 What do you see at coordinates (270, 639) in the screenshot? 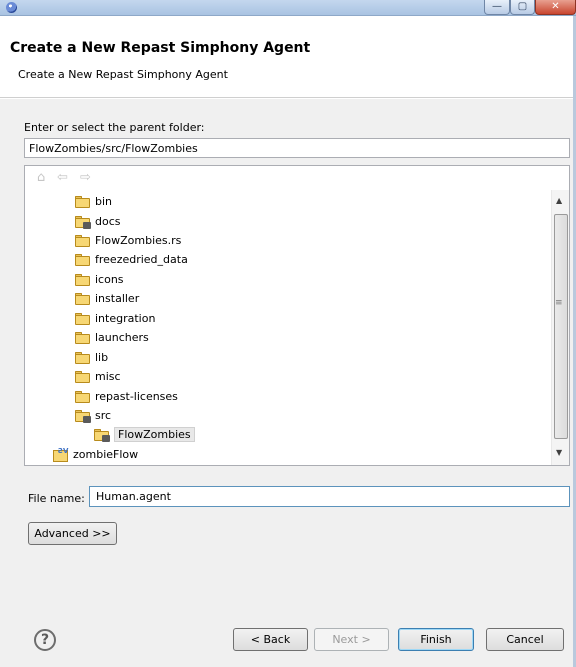
I see `back-button: < Back` at bounding box center [270, 639].